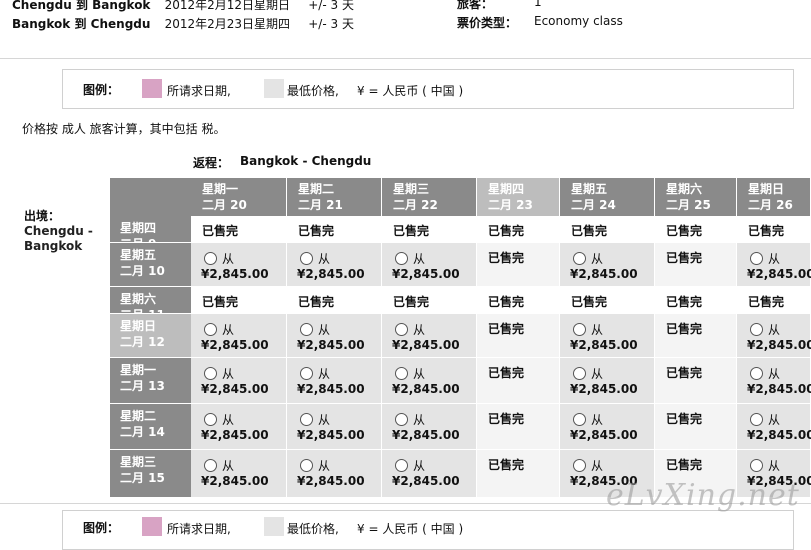 Image resolution: width=811 pixels, height=550 pixels. Describe the element at coordinates (239, 197) in the screenshot. I see `column-header: 星期一 二月 20` at that location.